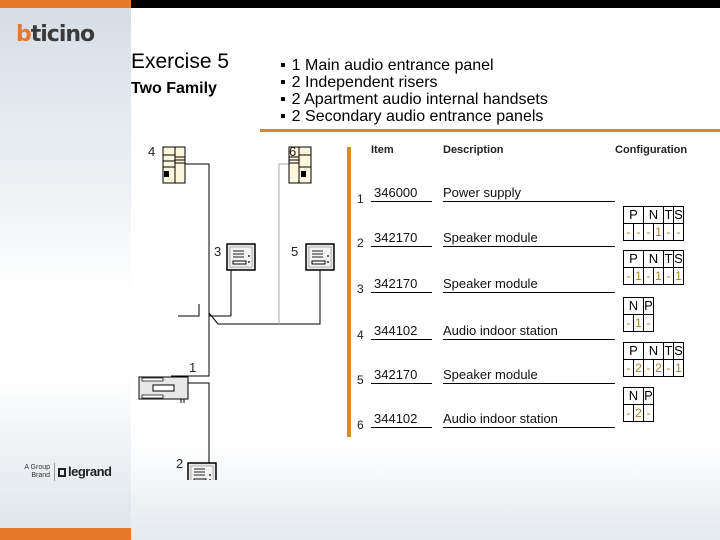 This screenshot has height=540, width=720. Describe the element at coordinates (246, 313) in the screenshot. I see `wires` at that location.